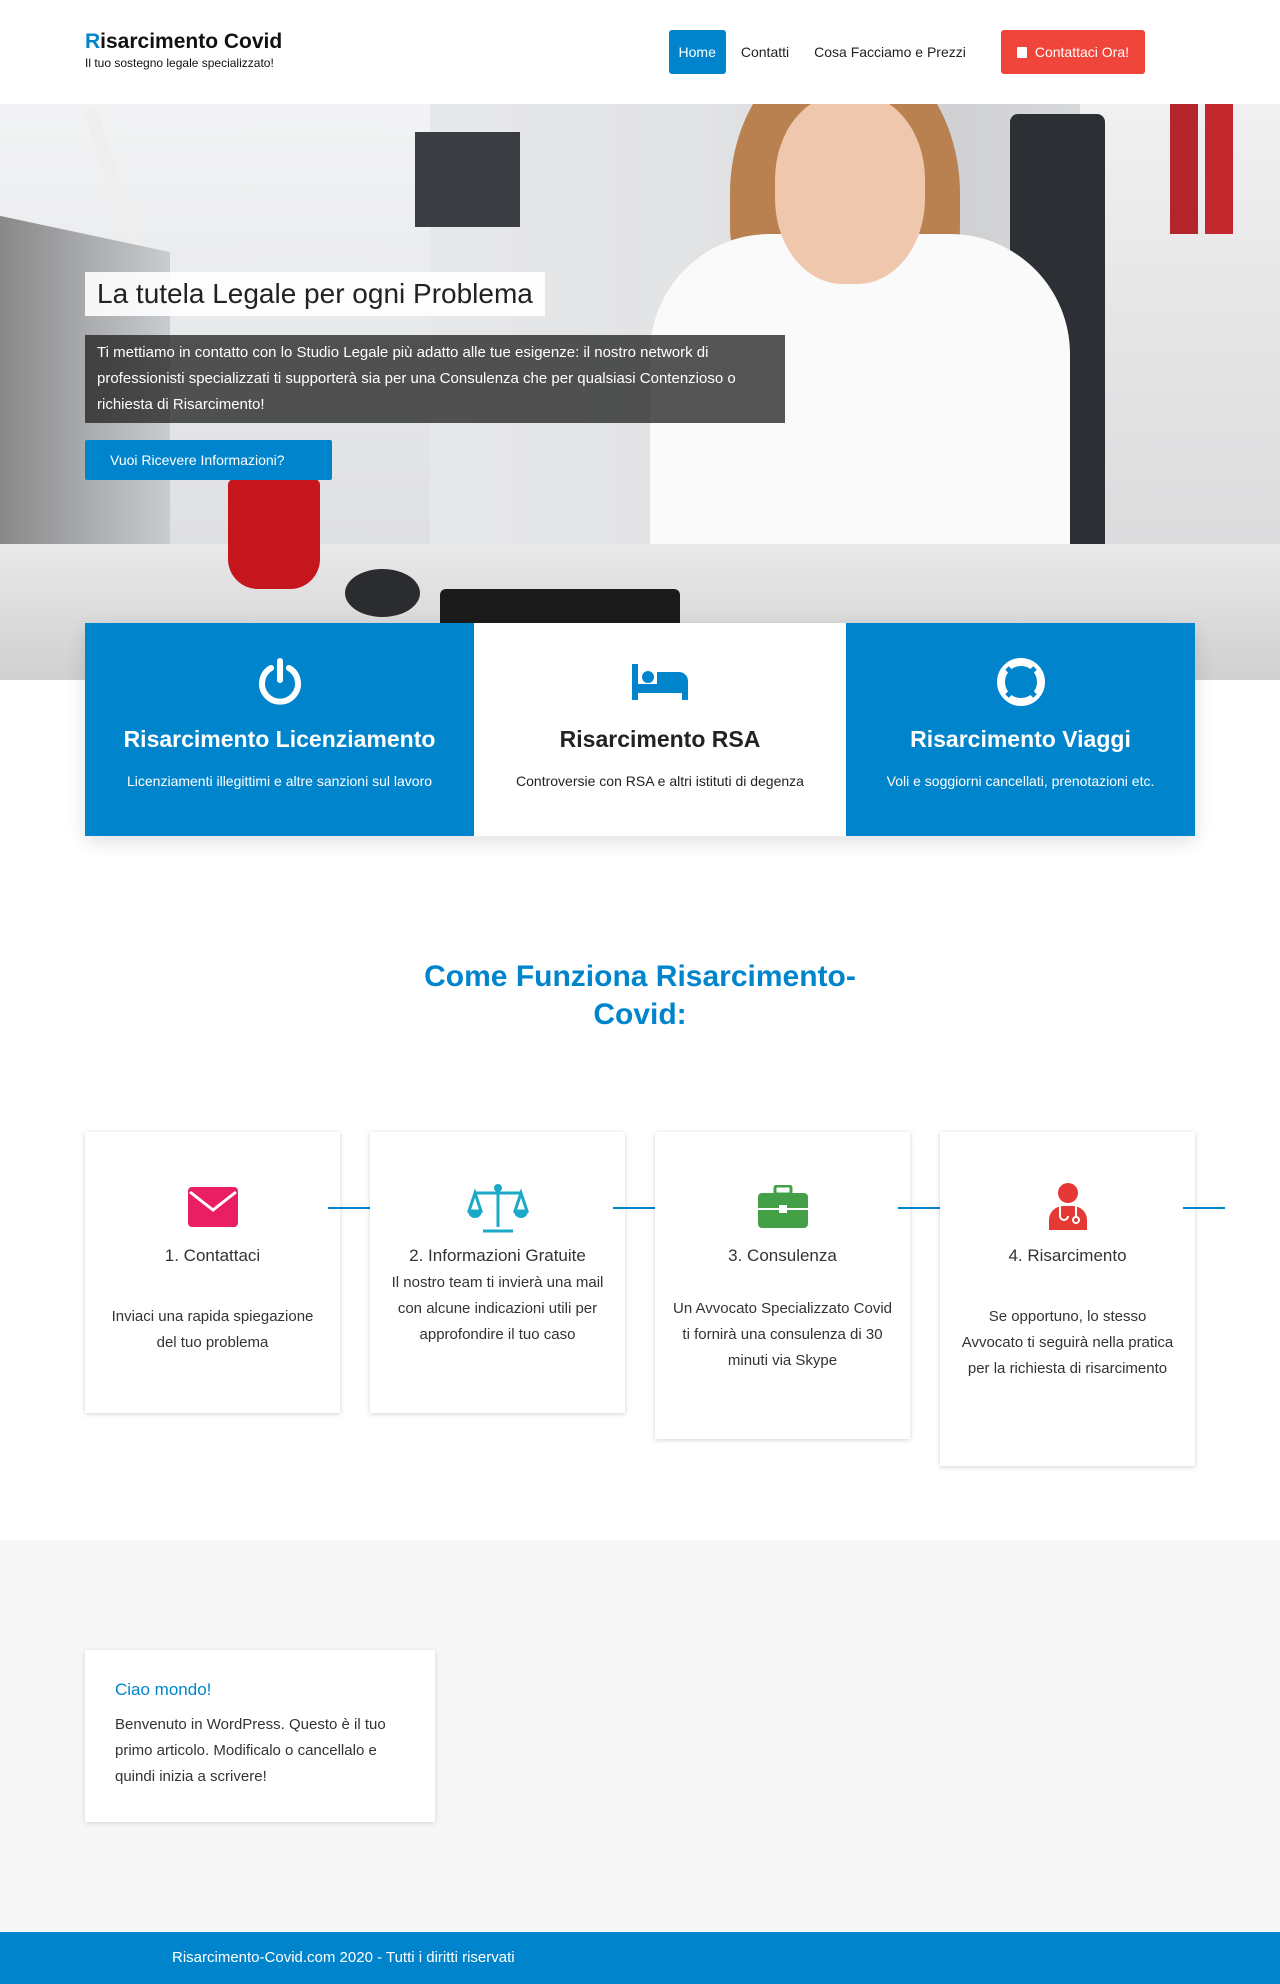 This screenshot has width=1280, height=1984. Describe the element at coordinates (279, 739) in the screenshot. I see `feature-title: Risarcimento Licenziamento` at that location.